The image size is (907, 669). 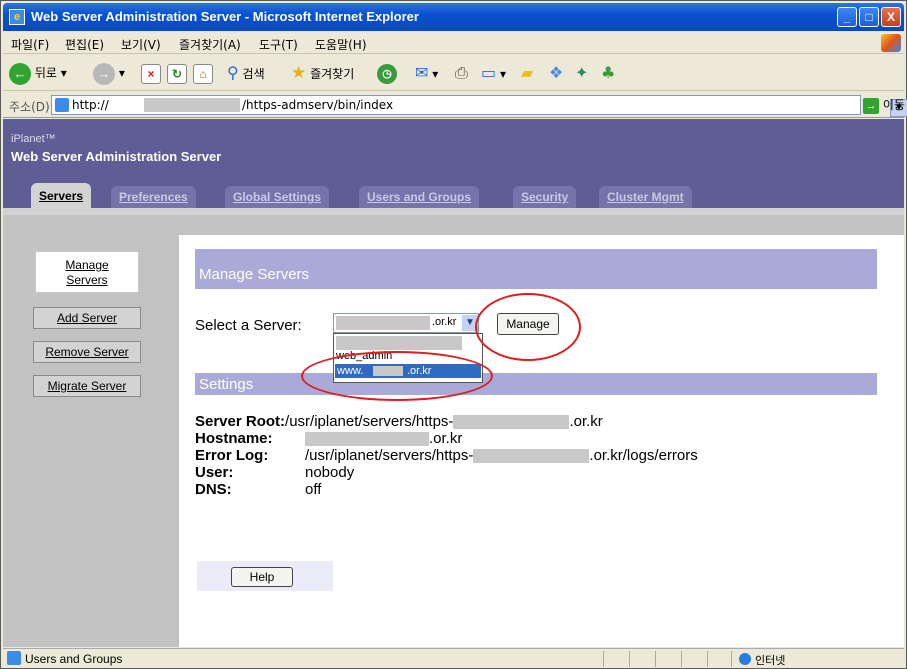 I want to click on internet-zone-label: 인터넷, so click(x=770, y=660).